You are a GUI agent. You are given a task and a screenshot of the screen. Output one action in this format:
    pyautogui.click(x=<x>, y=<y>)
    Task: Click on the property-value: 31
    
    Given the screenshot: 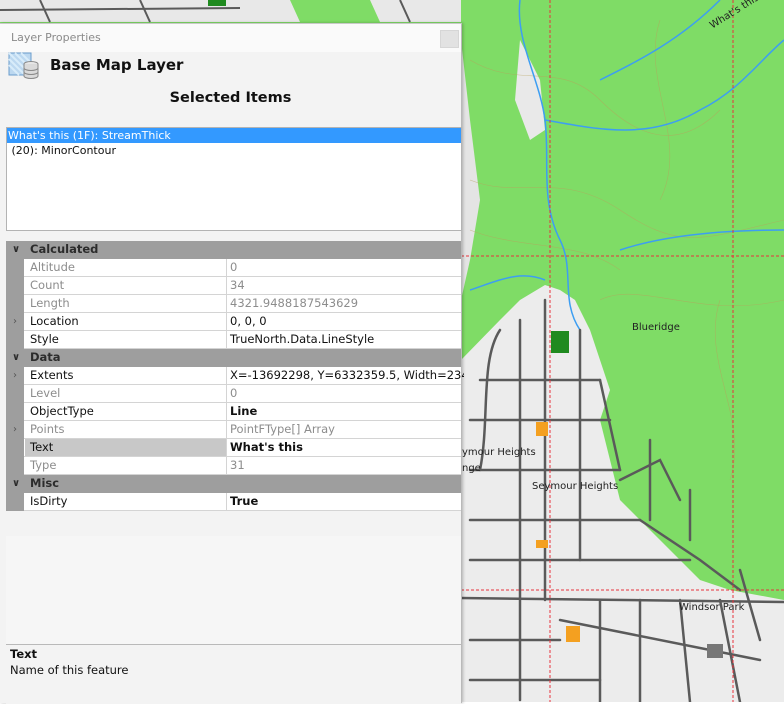 What is the action you would take?
    pyautogui.click(x=237, y=465)
    